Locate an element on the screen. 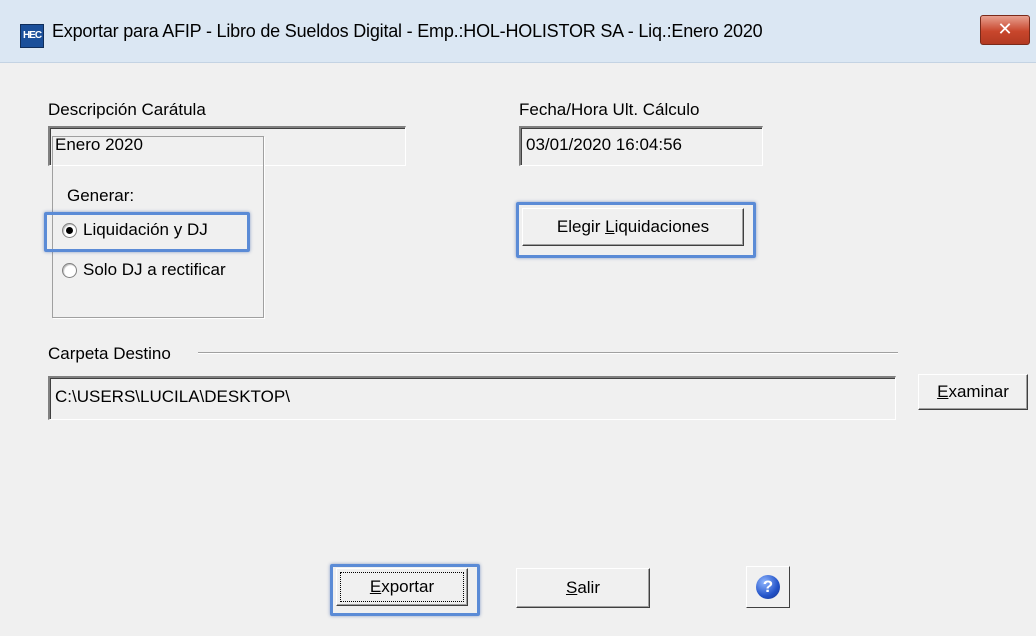 The height and width of the screenshot is (636, 1036). elegir-liquidaciones-button: Elegir Liquidaciones is located at coordinates (633, 227).